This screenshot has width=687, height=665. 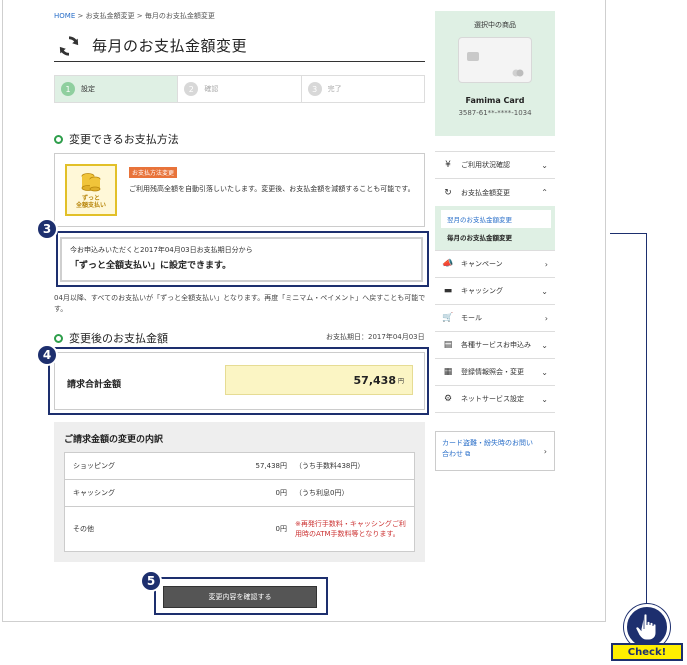 What do you see at coordinates (47, 355) in the screenshot?
I see `step-marker-4: 4` at bounding box center [47, 355].